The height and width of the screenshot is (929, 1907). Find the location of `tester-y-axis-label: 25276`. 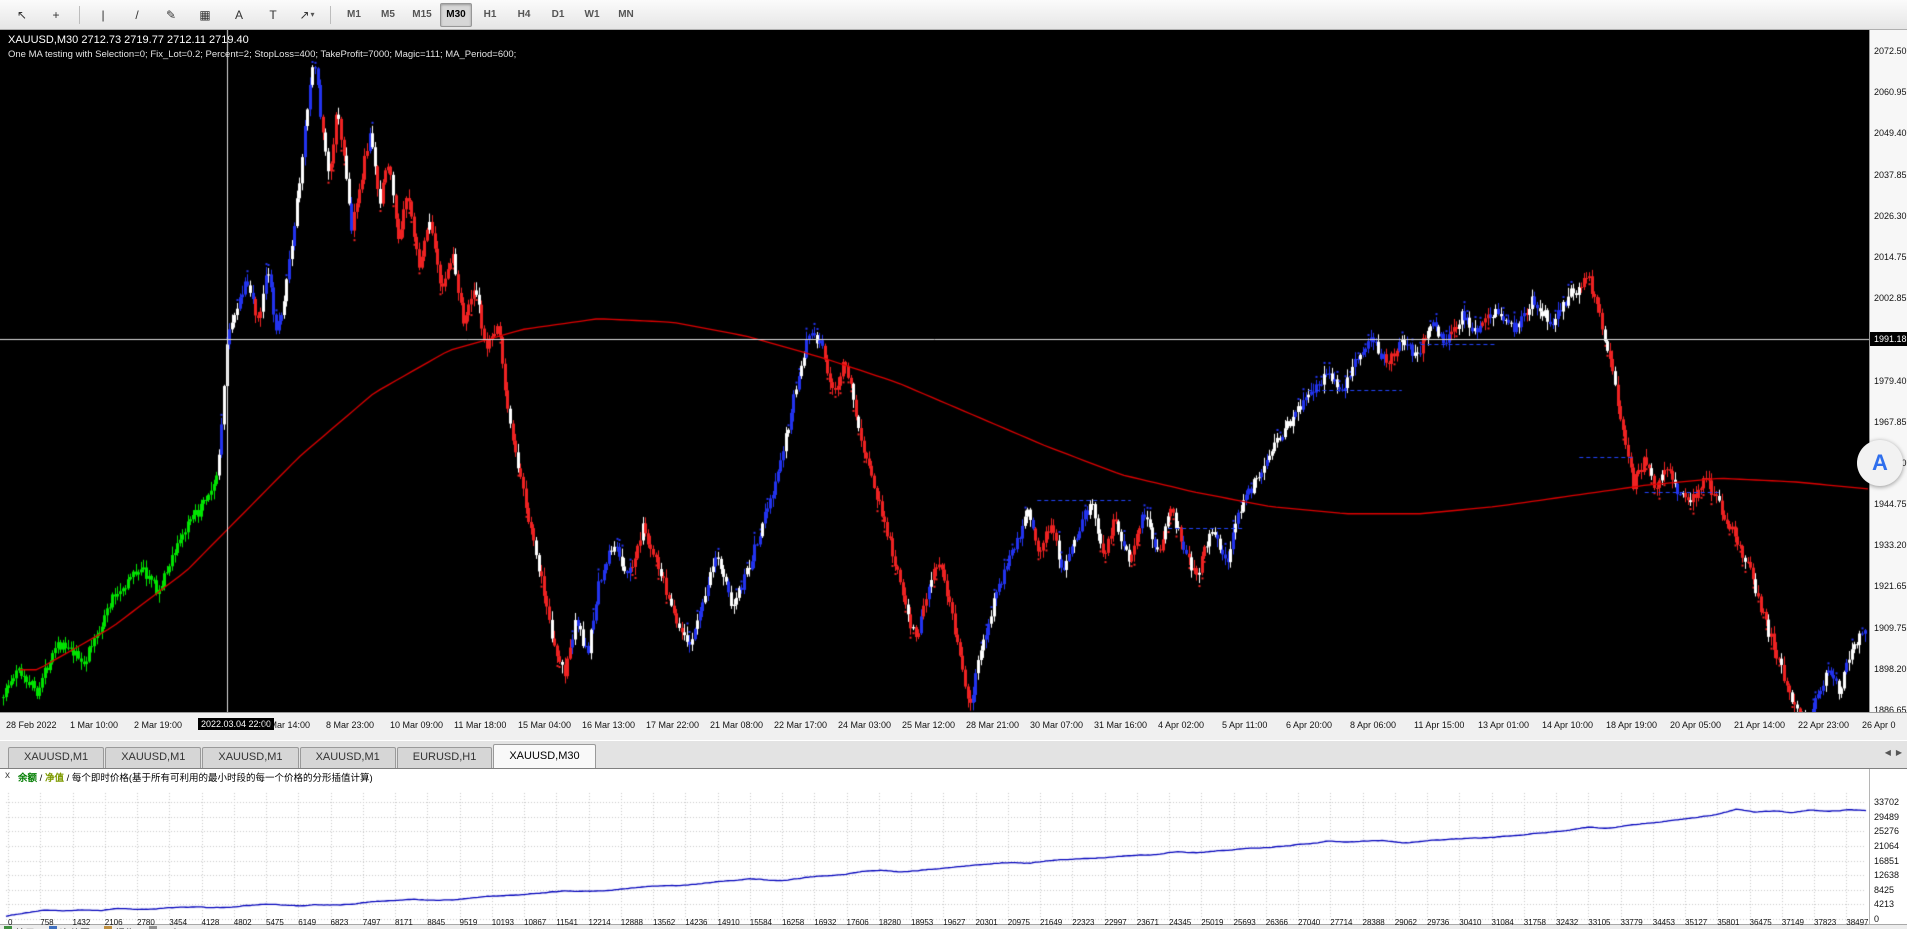

tester-y-axis-label: 25276 is located at coordinates (1887, 831).